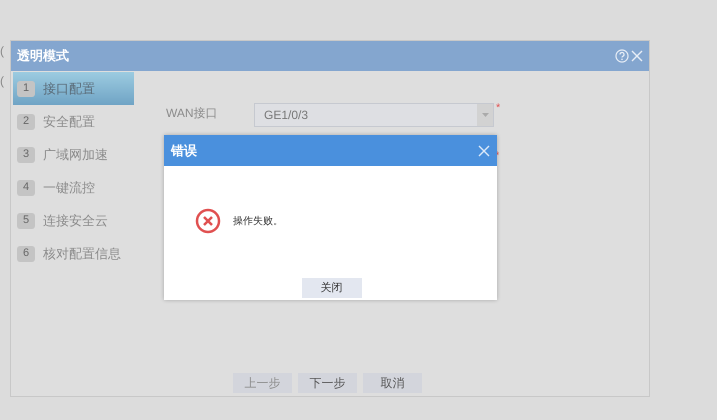  Describe the element at coordinates (69, 121) in the screenshot. I see `step-label: 安全配置` at that location.